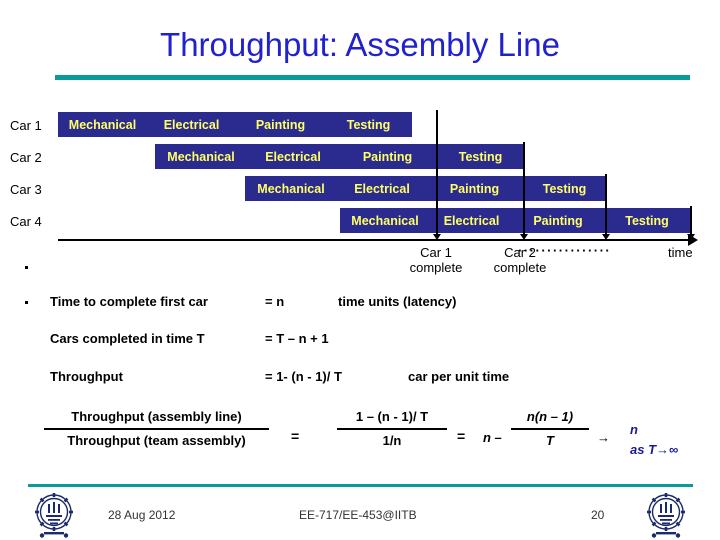  I want to click on statement-value-throughput: = 1- (n - 1)/ T, so click(303, 376).